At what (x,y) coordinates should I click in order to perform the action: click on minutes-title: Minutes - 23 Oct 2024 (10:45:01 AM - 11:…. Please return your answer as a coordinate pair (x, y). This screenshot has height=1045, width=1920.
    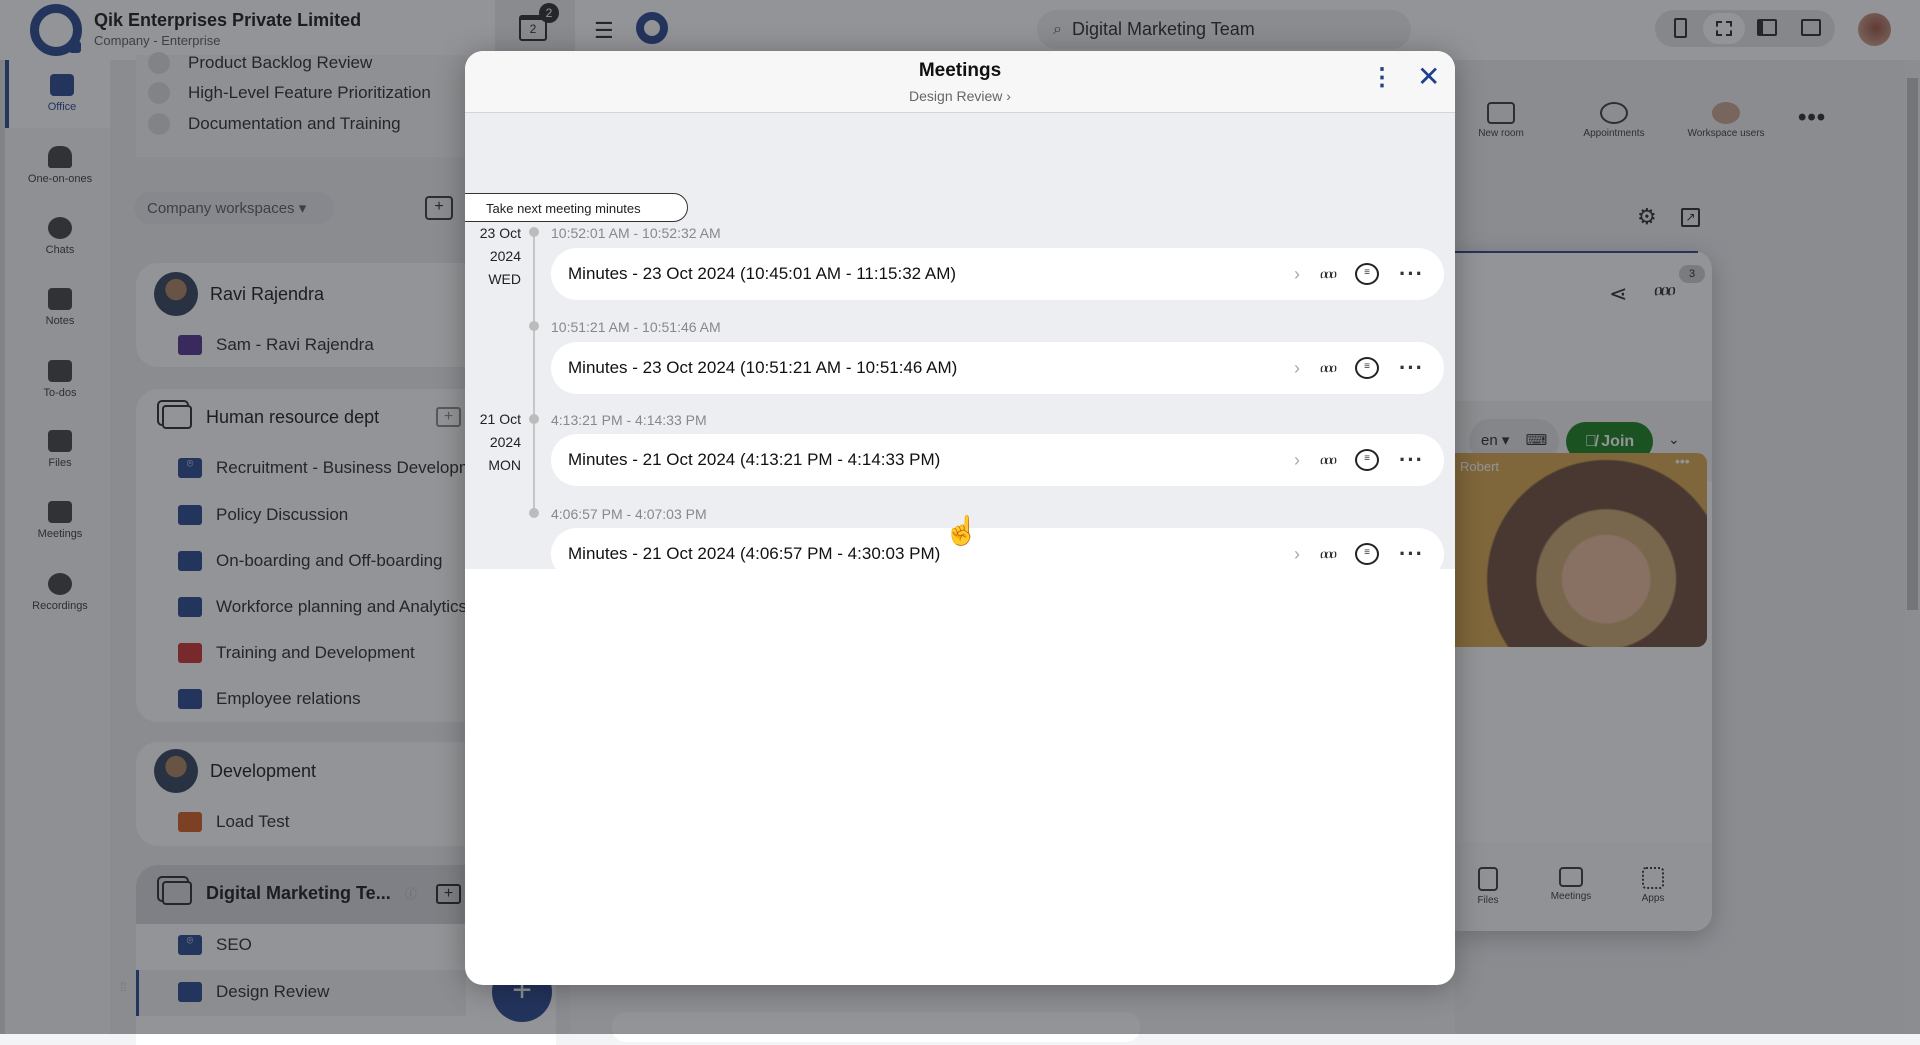
    Looking at the image, I should click on (762, 273).